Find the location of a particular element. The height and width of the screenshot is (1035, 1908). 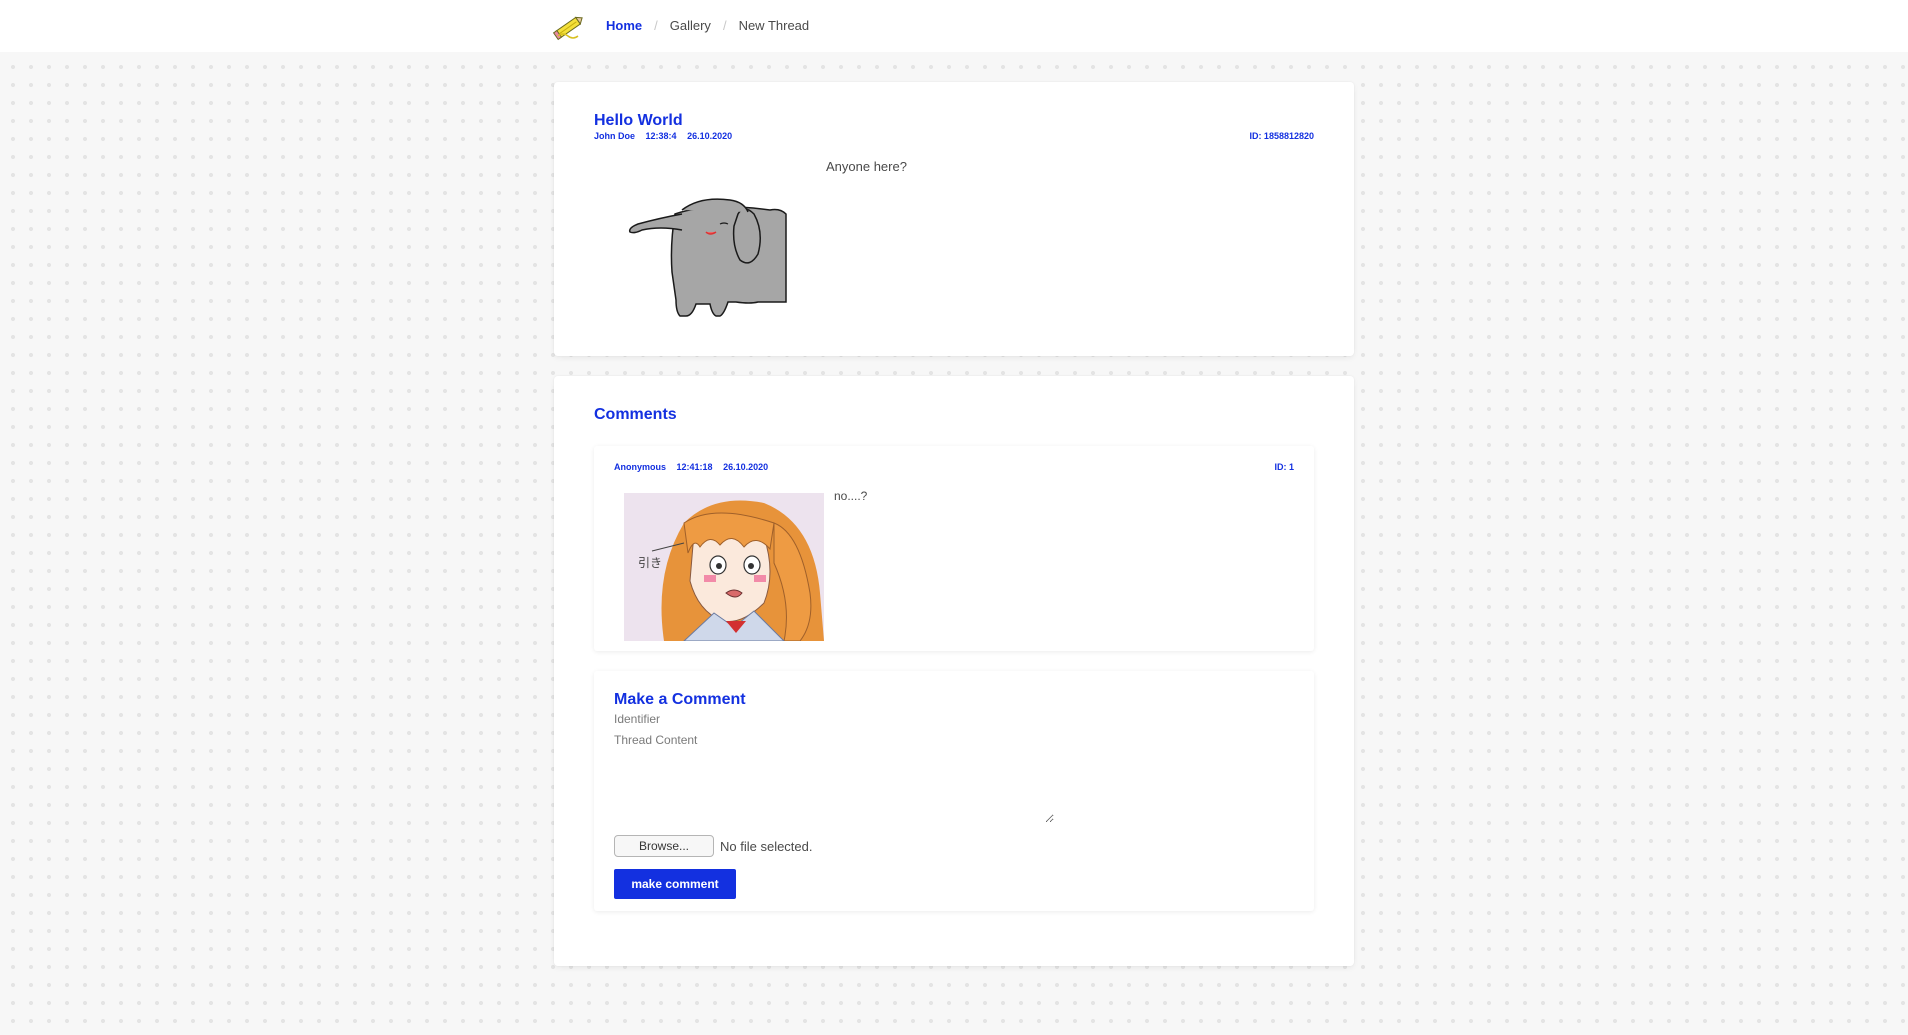

svg-text: 引き is located at coordinates (650, 563).